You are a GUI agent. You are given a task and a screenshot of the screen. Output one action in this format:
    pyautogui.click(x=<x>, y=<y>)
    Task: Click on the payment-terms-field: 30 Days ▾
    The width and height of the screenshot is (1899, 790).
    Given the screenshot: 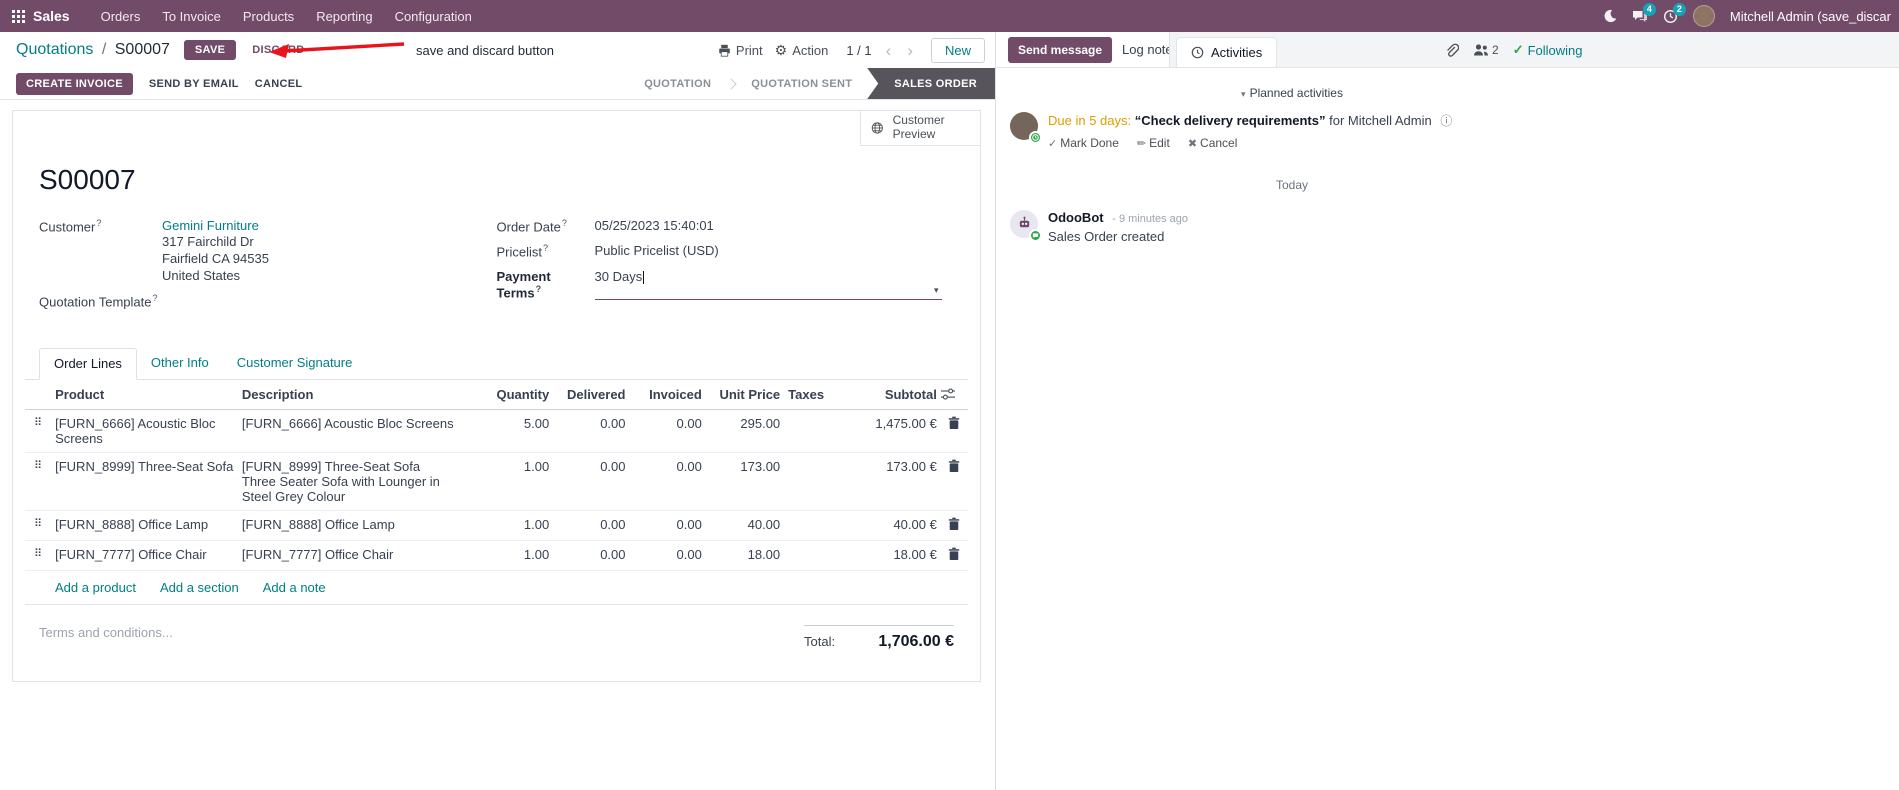 What is the action you would take?
    pyautogui.click(x=768, y=284)
    